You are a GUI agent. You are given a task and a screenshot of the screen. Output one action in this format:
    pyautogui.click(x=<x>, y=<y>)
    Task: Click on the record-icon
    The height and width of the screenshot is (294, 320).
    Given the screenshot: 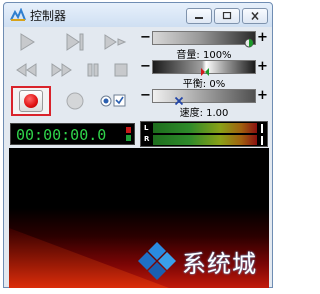 What is the action you would take?
    pyautogui.click(x=31, y=101)
    